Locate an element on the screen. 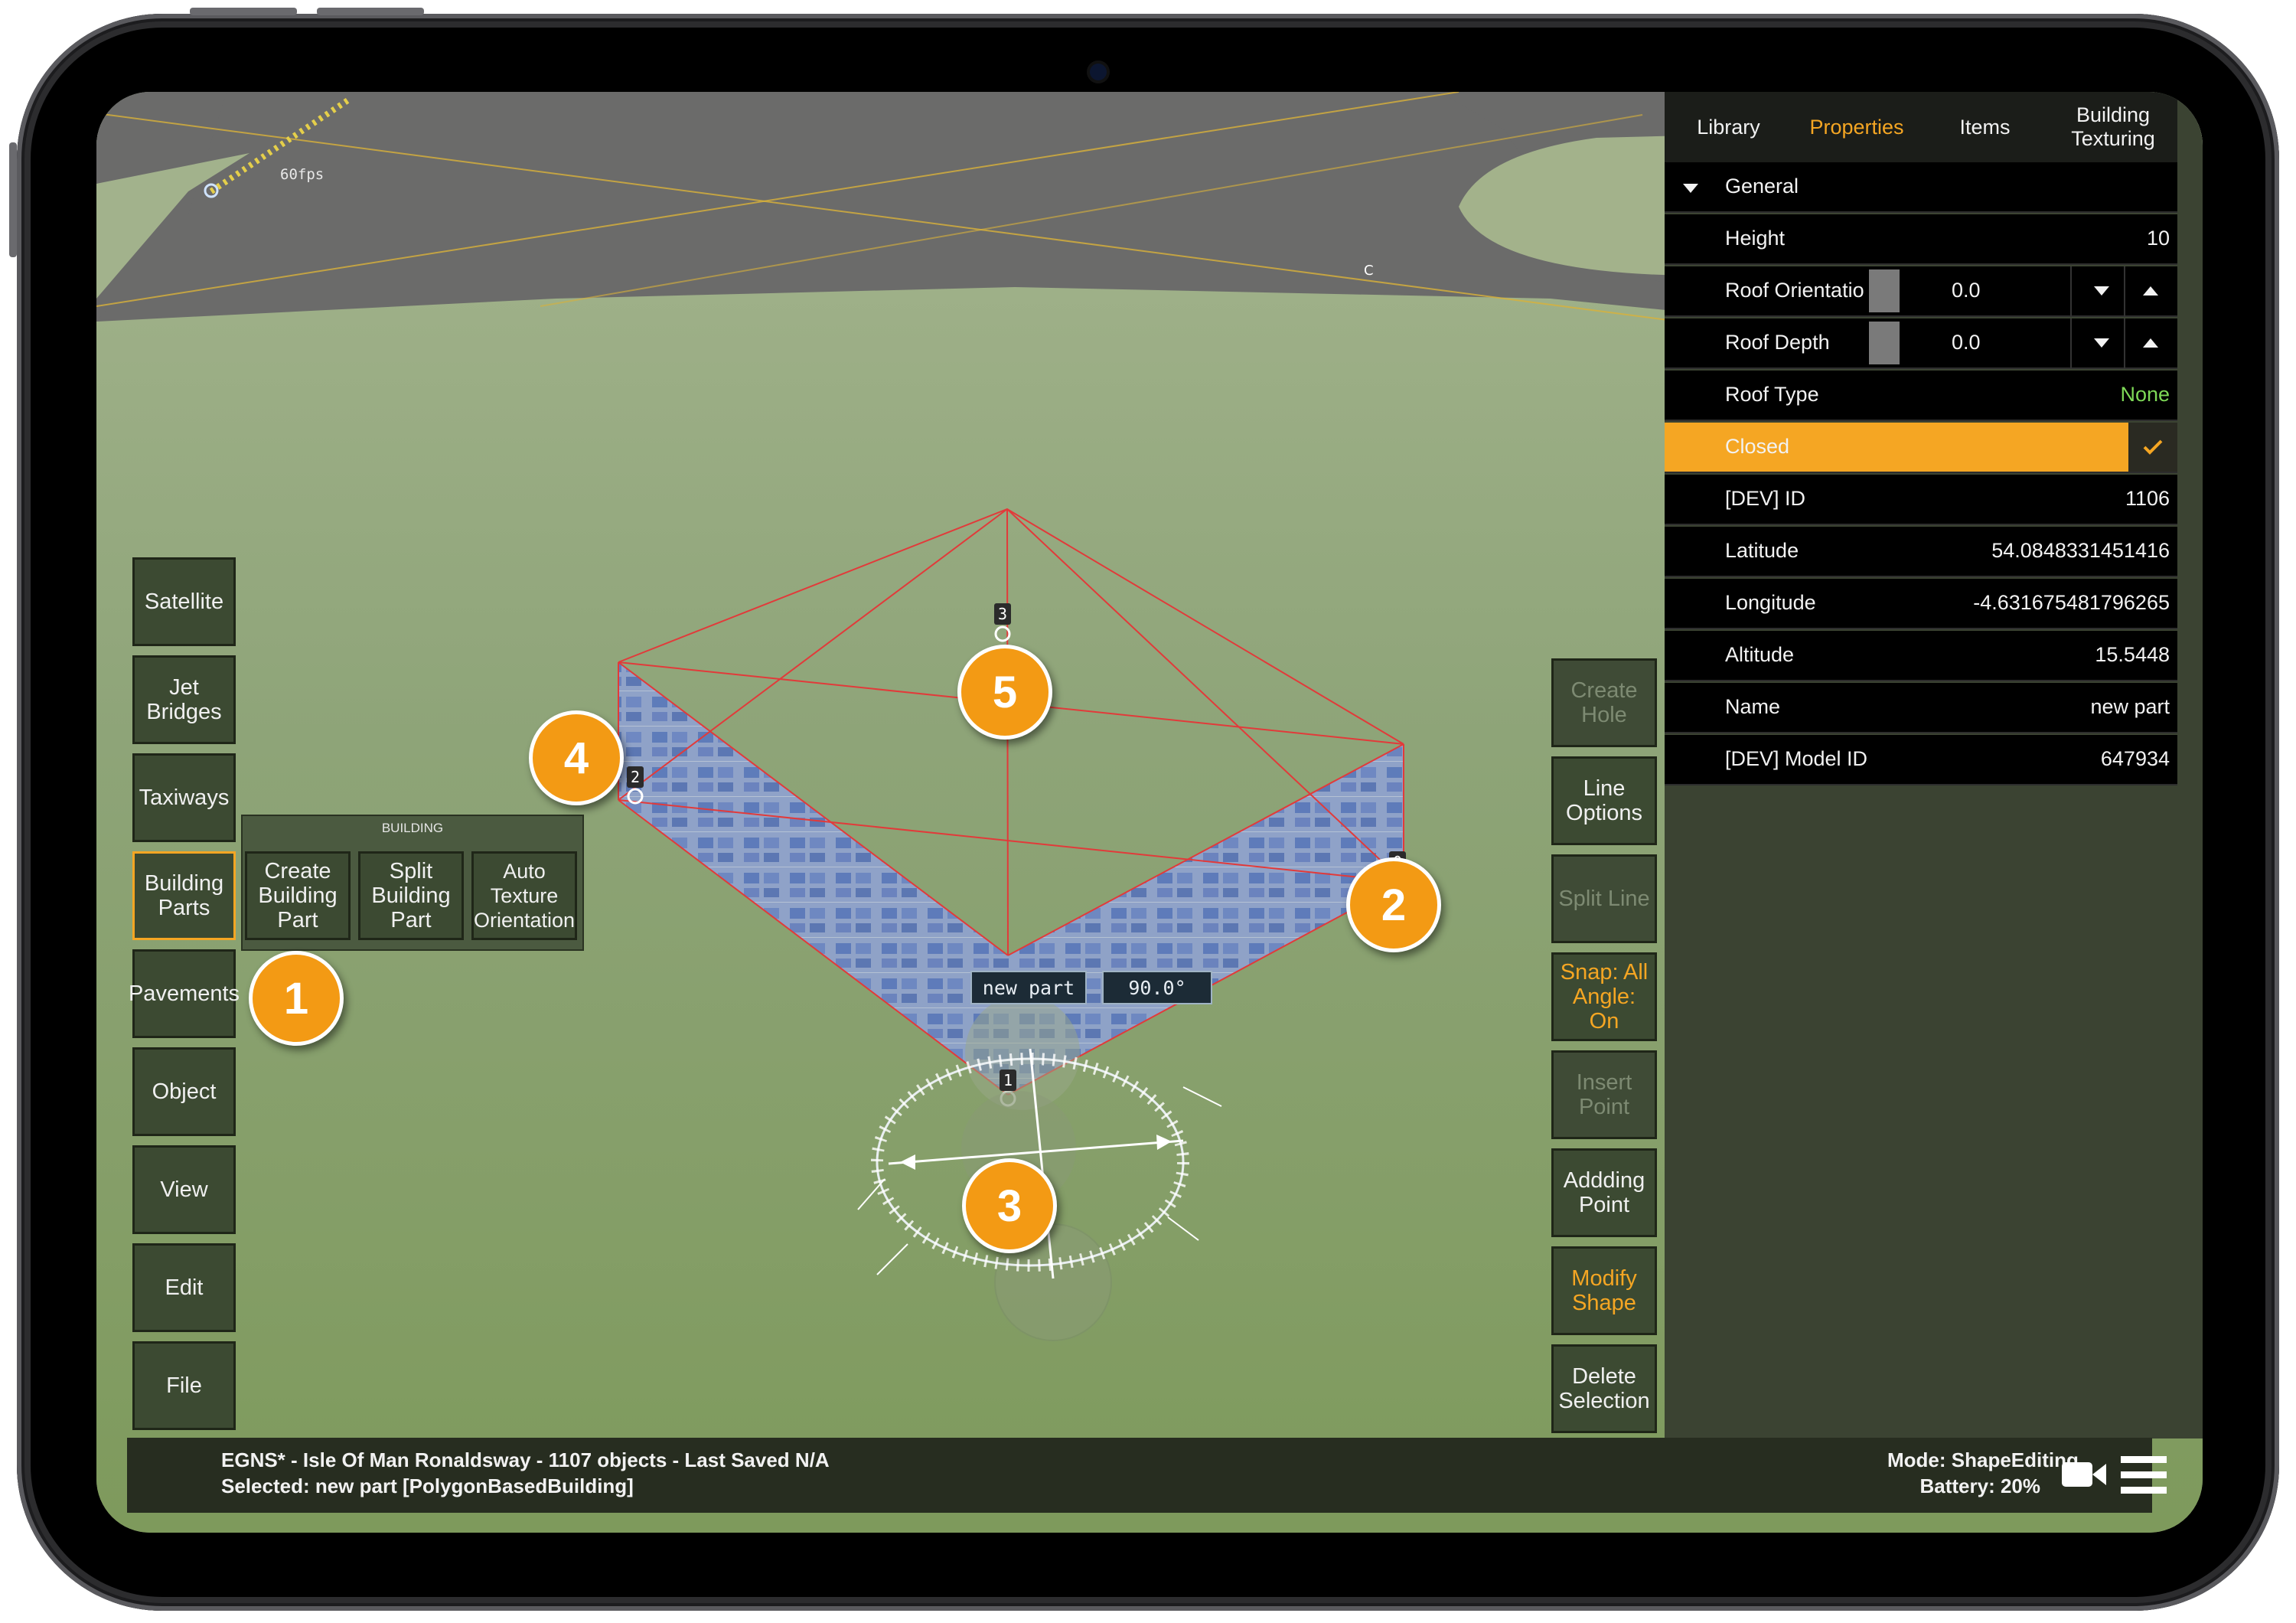 This screenshot has width=2296, height=1623. split-building-part-button: Split Building Part is located at coordinates (411, 895).